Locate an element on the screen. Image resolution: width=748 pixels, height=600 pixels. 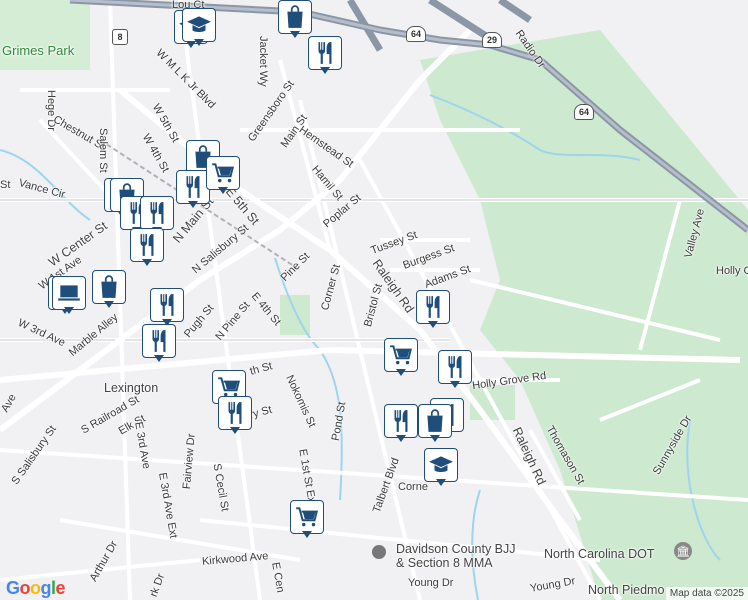
street-label: St is located at coordinates (5, 185).